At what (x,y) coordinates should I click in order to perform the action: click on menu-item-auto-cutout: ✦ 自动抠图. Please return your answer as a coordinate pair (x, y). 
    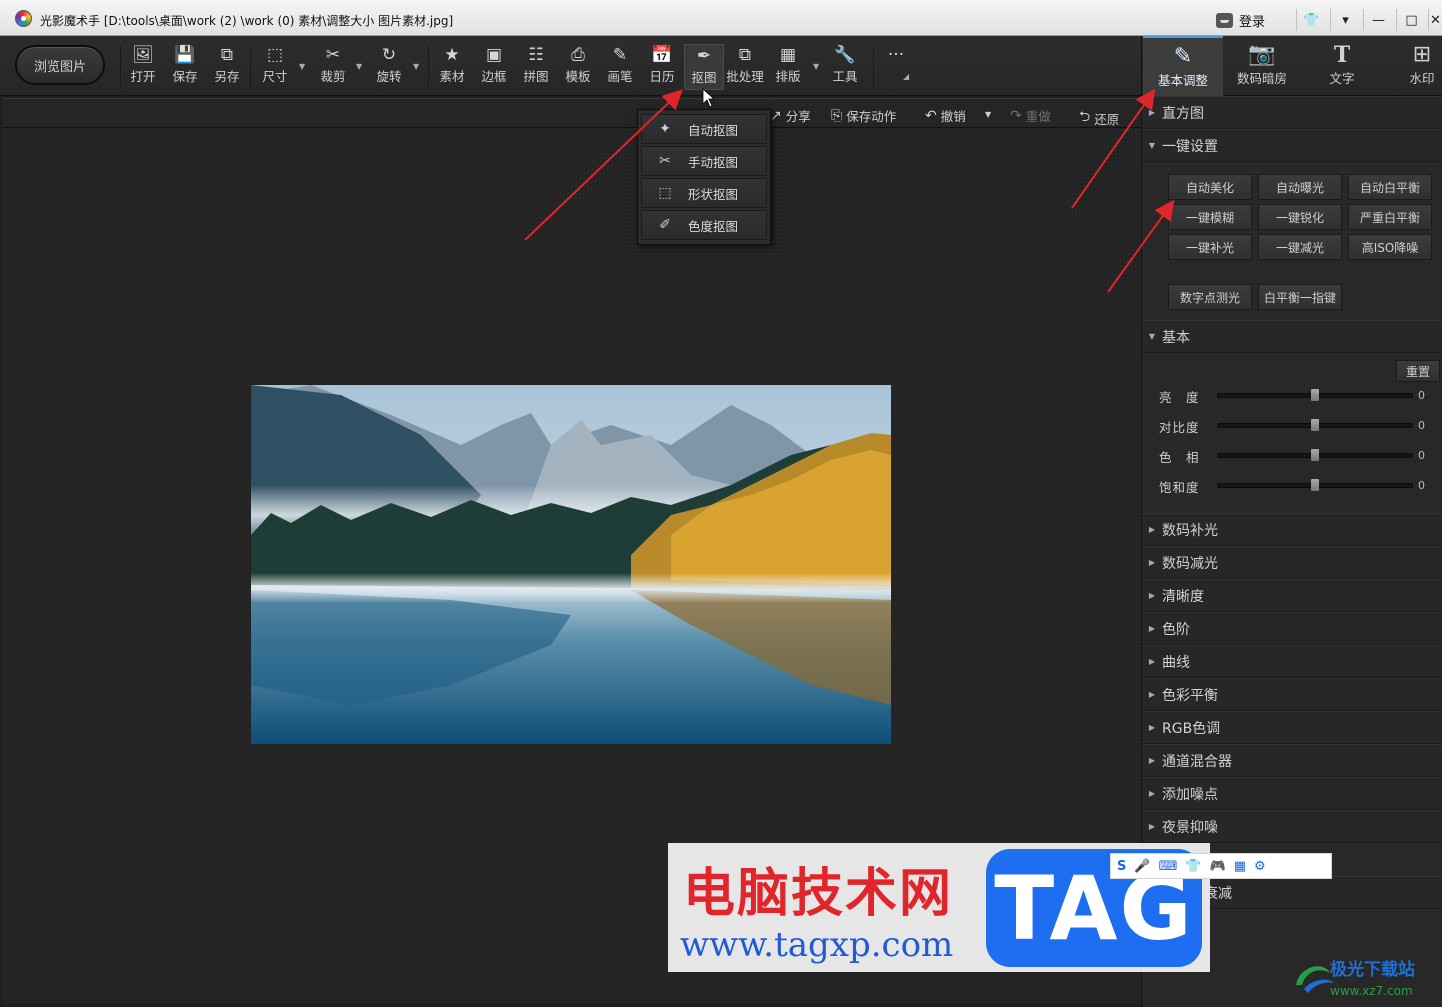
    Looking at the image, I should click on (704, 129).